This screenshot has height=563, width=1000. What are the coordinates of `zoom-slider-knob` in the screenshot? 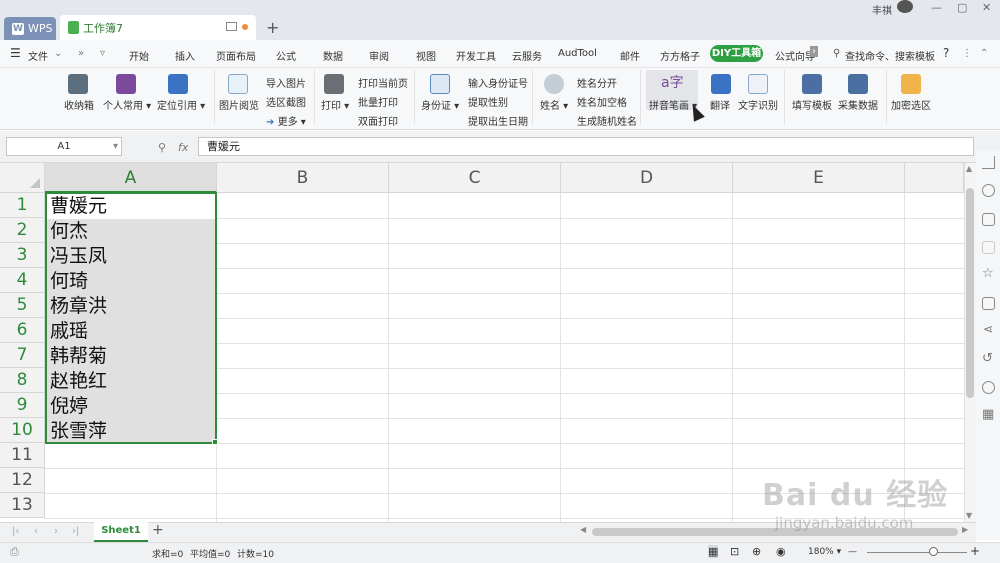 It's located at (933, 551).